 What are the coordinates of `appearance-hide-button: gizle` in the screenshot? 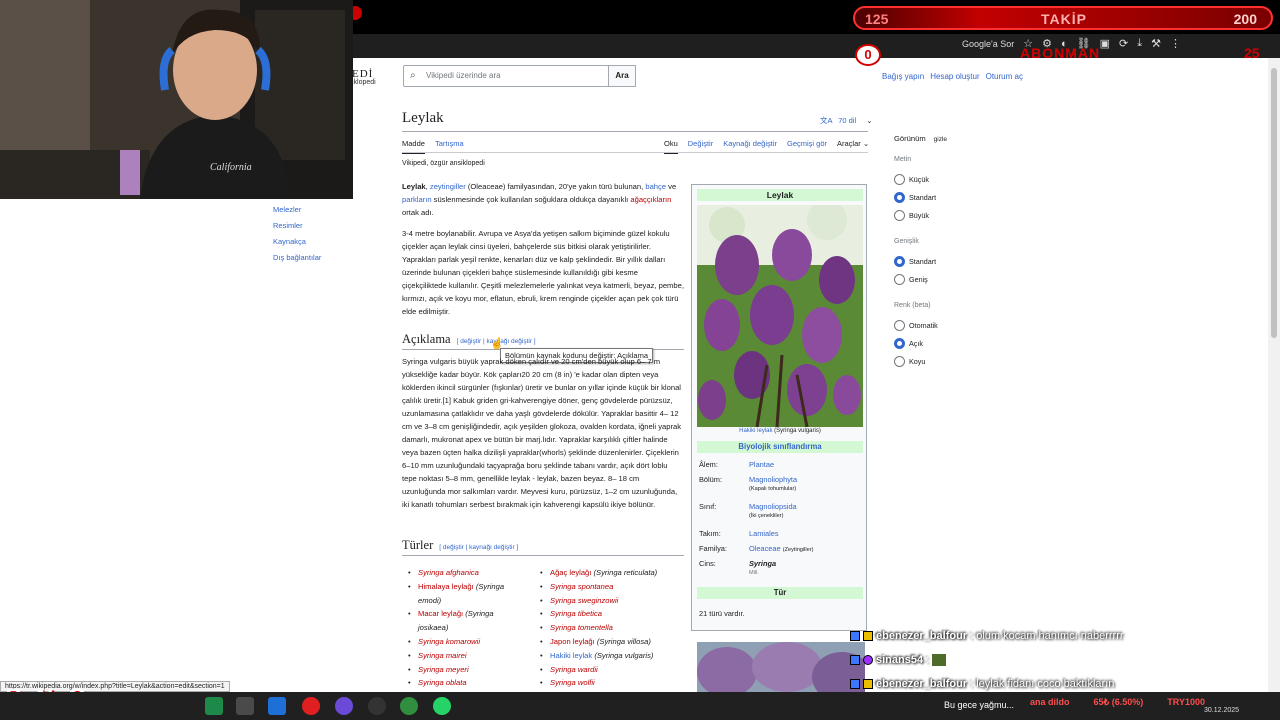 It's located at (940, 139).